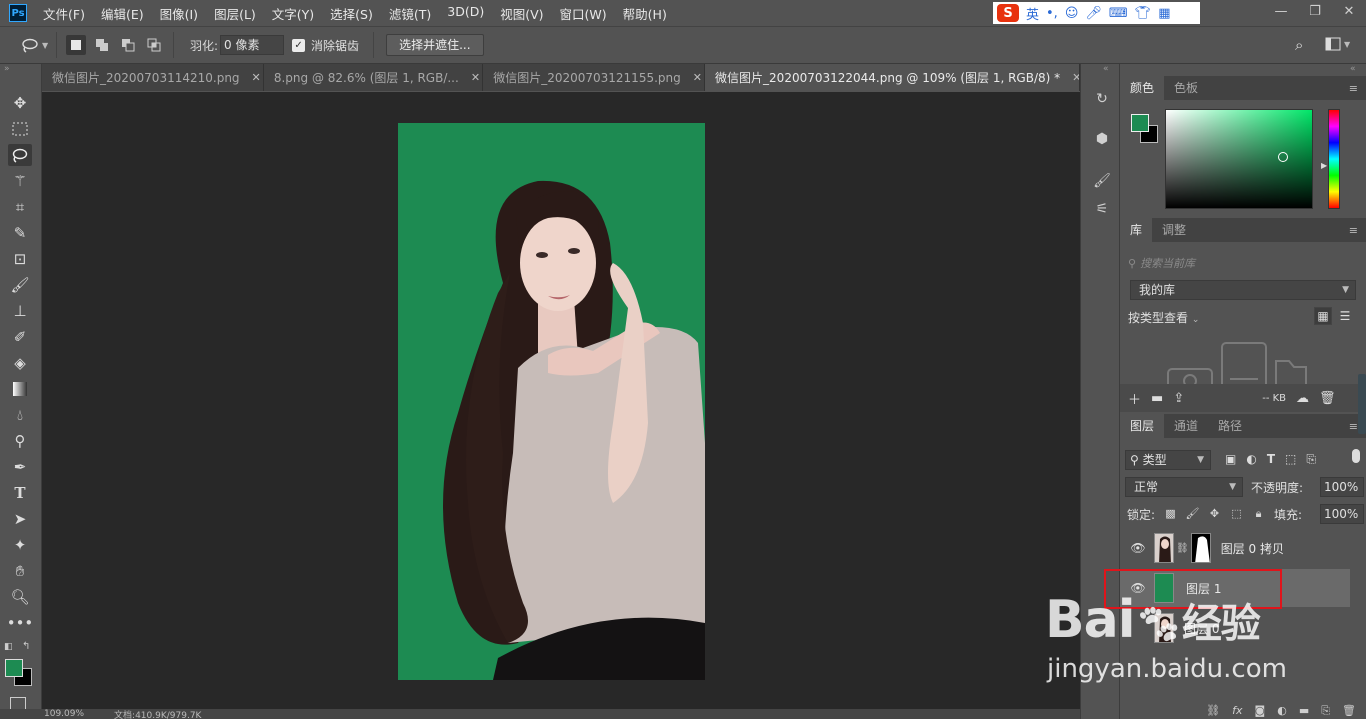 The height and width of the screenshot is (719, 1366). Describe the element at coordinates (1134, 398) in the screenshot. I see `add-icon: ＋` at that location.